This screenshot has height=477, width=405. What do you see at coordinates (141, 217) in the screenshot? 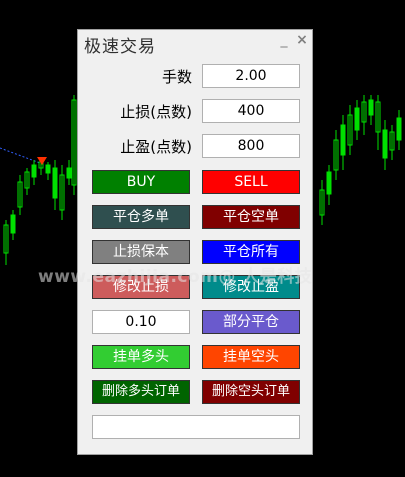
I see `close-long-button: 平仓多单` at bounding box center [141, 217].